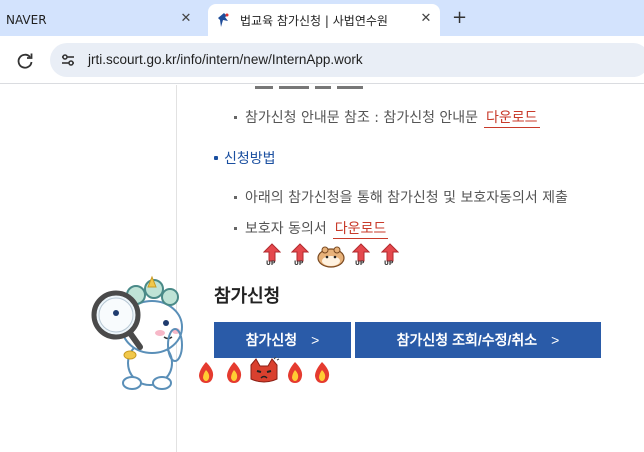  I want to click on consent-line: 보호자 동의서 다운로드, so click(317, 228).